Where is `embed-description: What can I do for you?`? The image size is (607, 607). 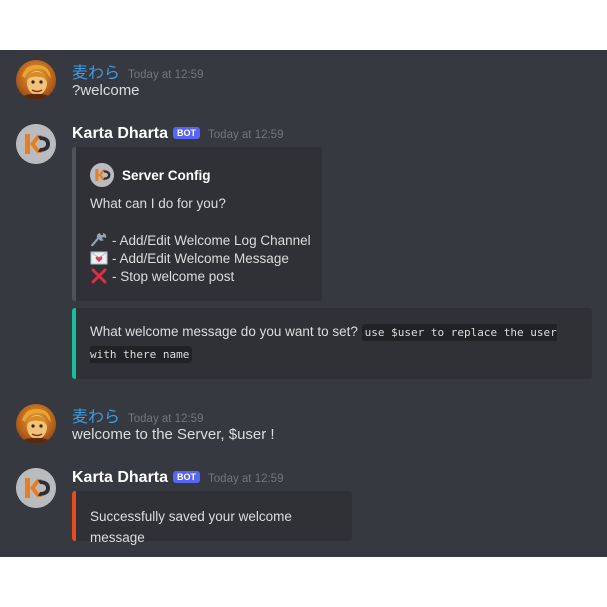 embed-description: What can I do for you? is located at coordinates (158, 203).